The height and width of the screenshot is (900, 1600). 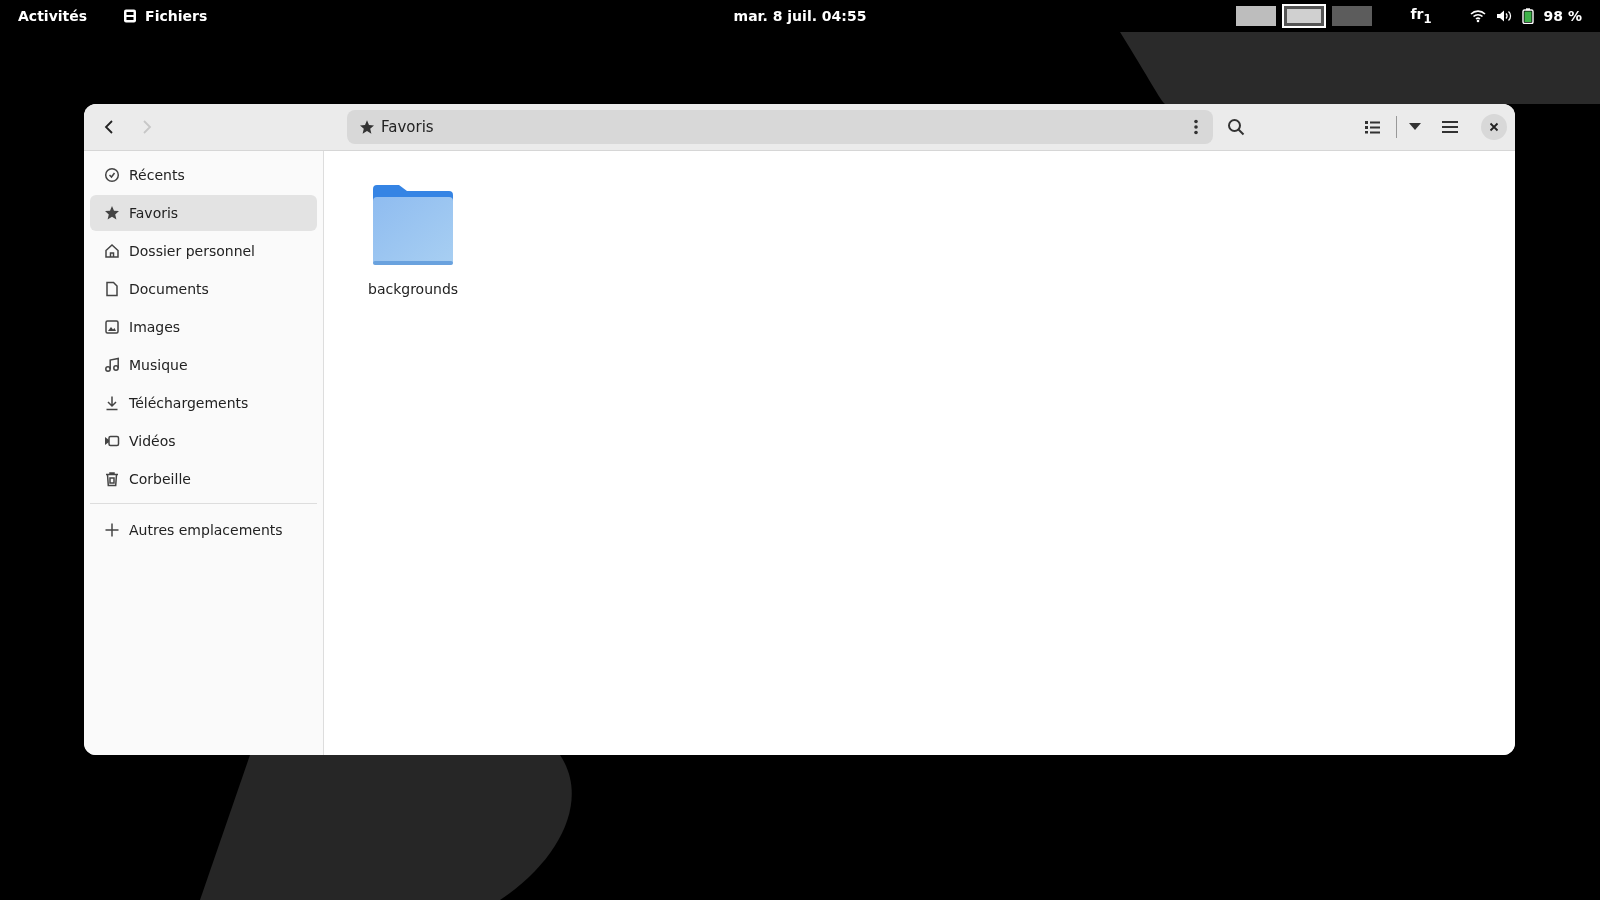 What do you see at coordinates (203, 213) in the screenshot?
I see `sidebar-item: Favoris` at bounding box center [203, 213].